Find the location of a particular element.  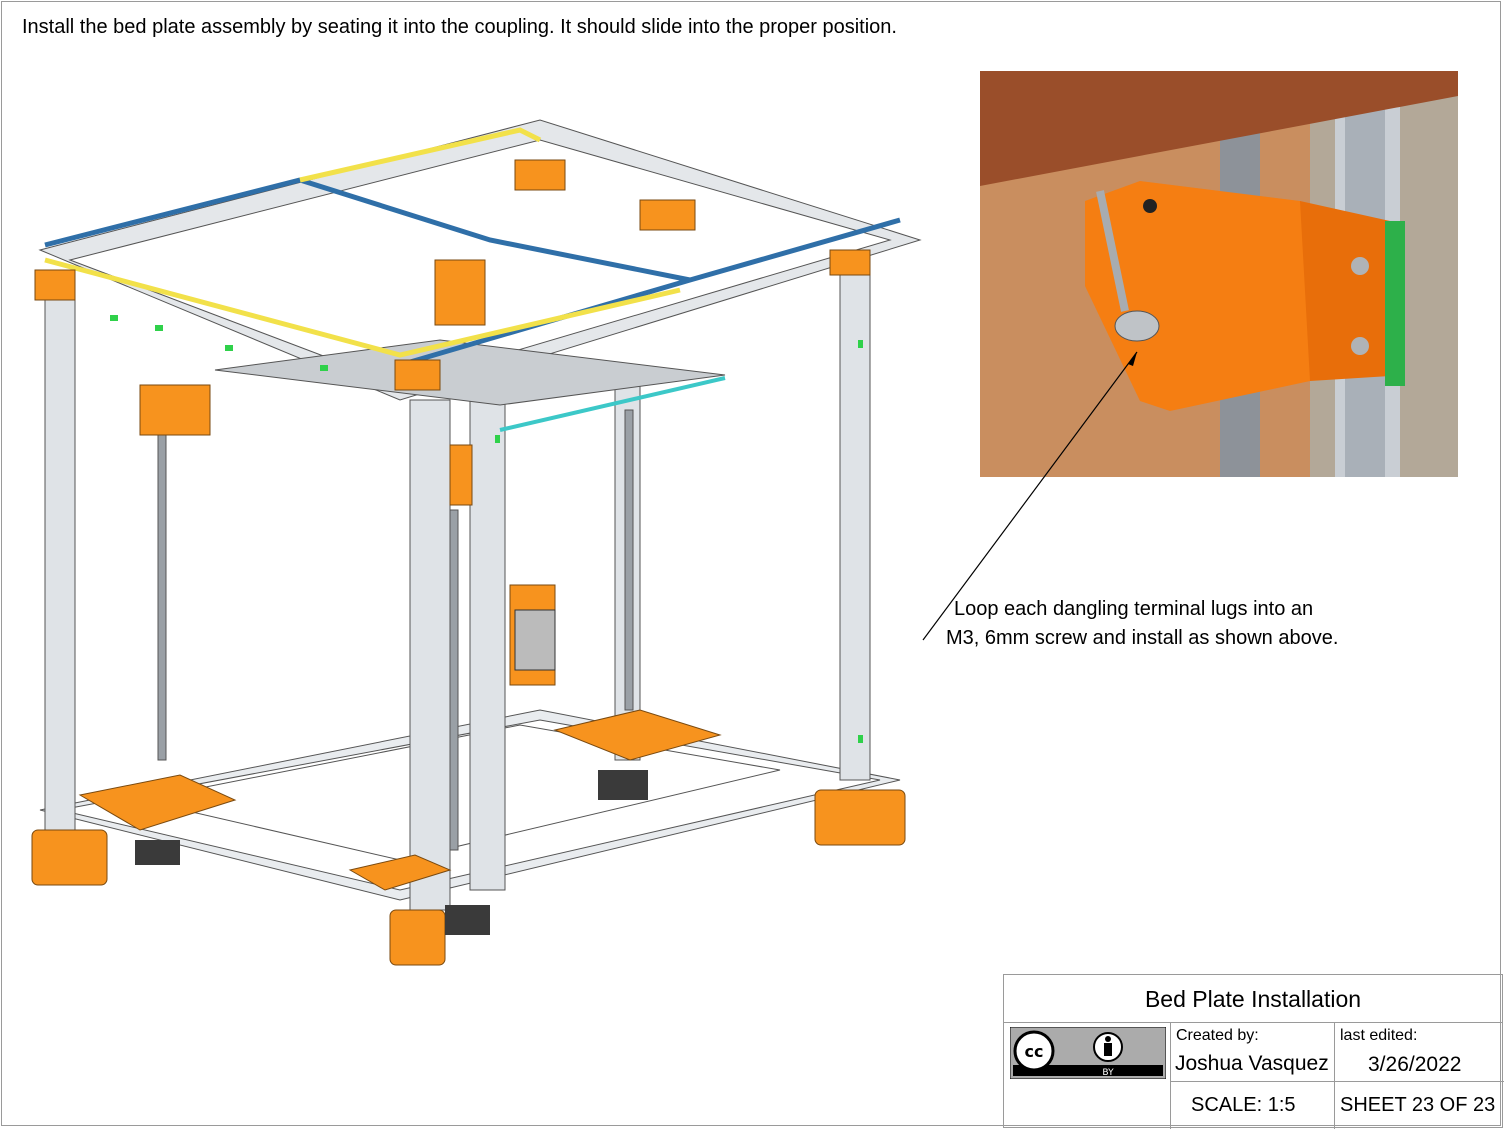

last-edited-label: last edited: is located at coordinates (1379, 1035).